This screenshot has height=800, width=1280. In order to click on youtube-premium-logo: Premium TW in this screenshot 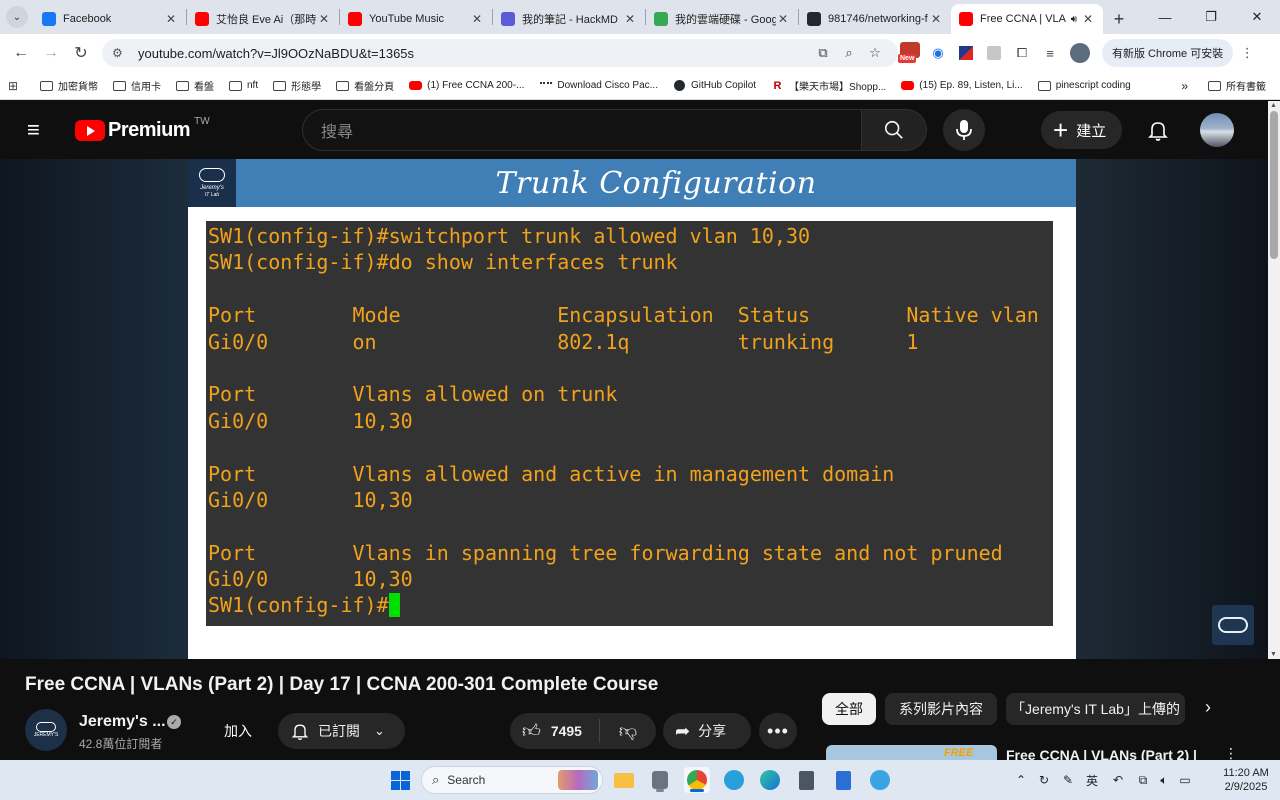, I will do `click(142, 129)`.